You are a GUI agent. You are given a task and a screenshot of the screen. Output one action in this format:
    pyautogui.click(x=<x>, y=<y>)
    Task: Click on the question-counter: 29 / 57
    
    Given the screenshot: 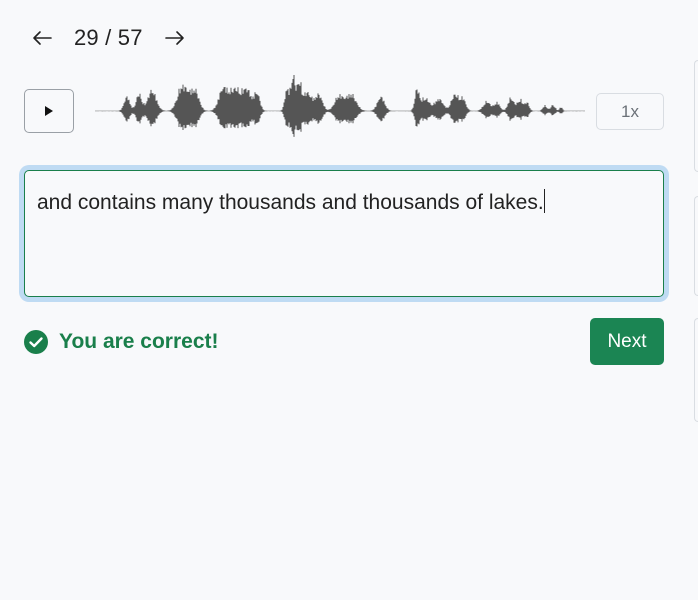 What is the action you would take?
    pyautogui.click(x=108, y=37)
    